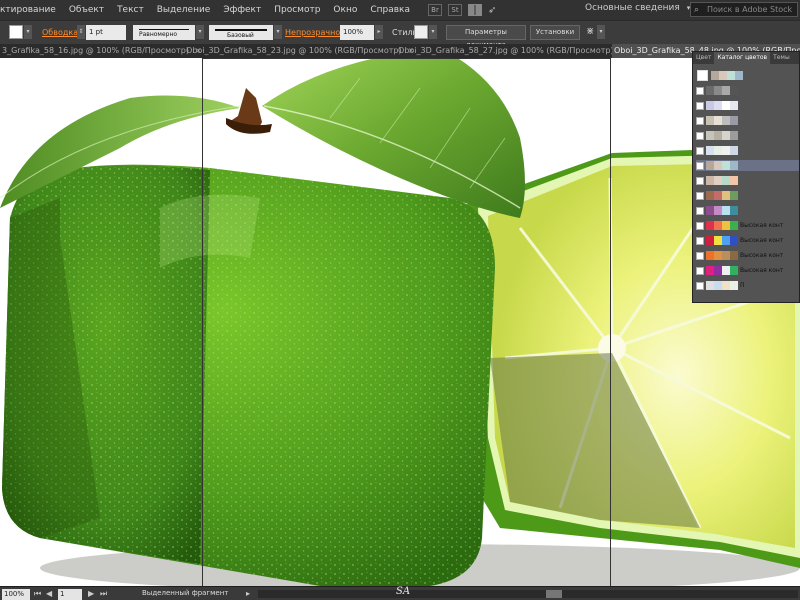 Image resolution: width=800 pixels, height=600 pixels. Describe the element at coordinates (200, 32) in the screenshot. I see `profile-chevron: ▾` at that location.